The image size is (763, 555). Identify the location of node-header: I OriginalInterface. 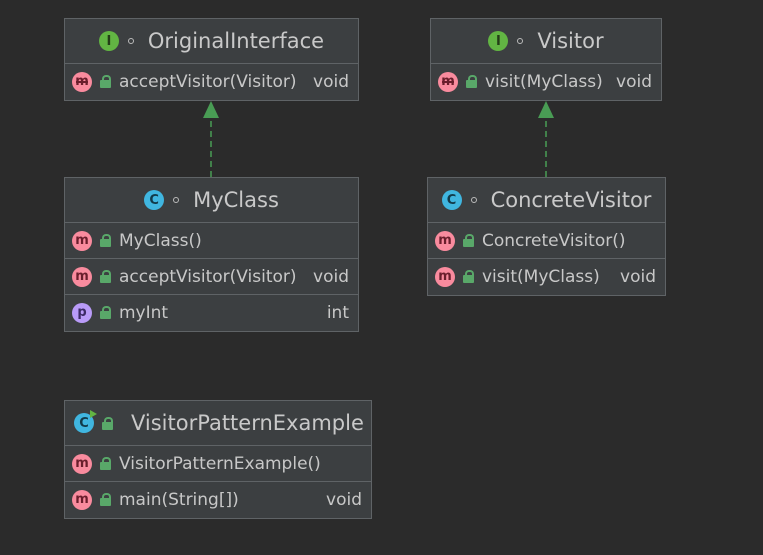
(211, 41).